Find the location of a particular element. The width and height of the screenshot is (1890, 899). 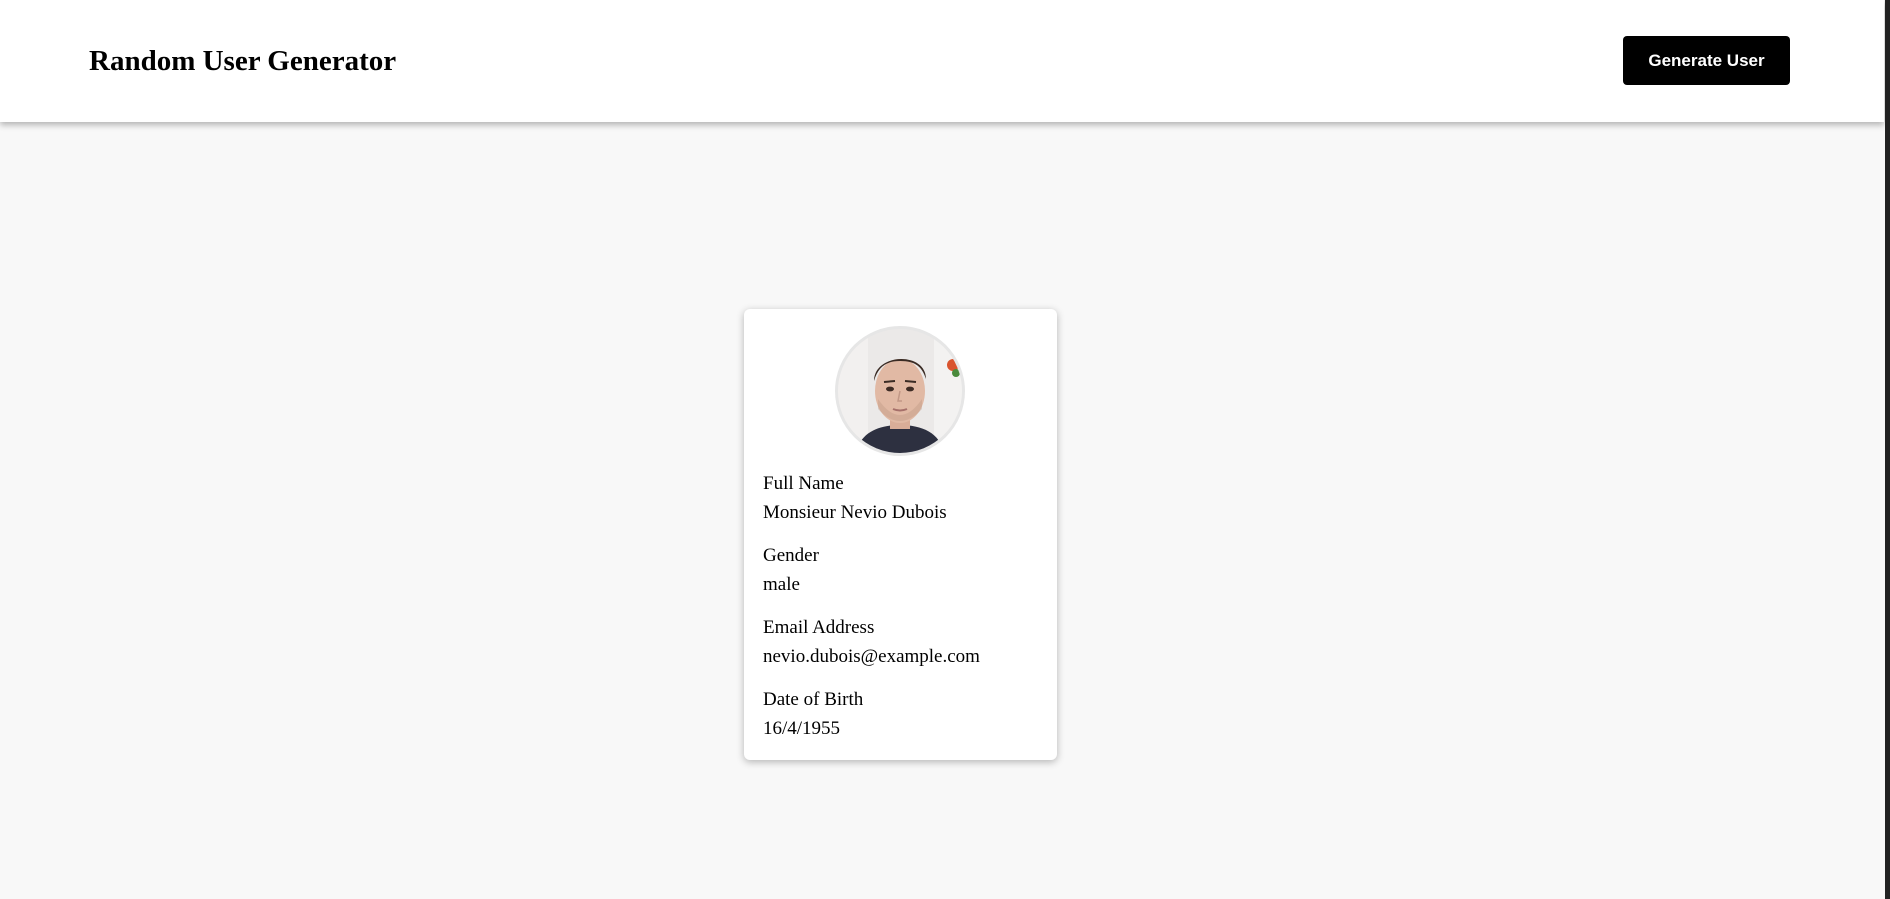

date-of-birth-value: 16/4/1955 is located at coordinates (802, 728).